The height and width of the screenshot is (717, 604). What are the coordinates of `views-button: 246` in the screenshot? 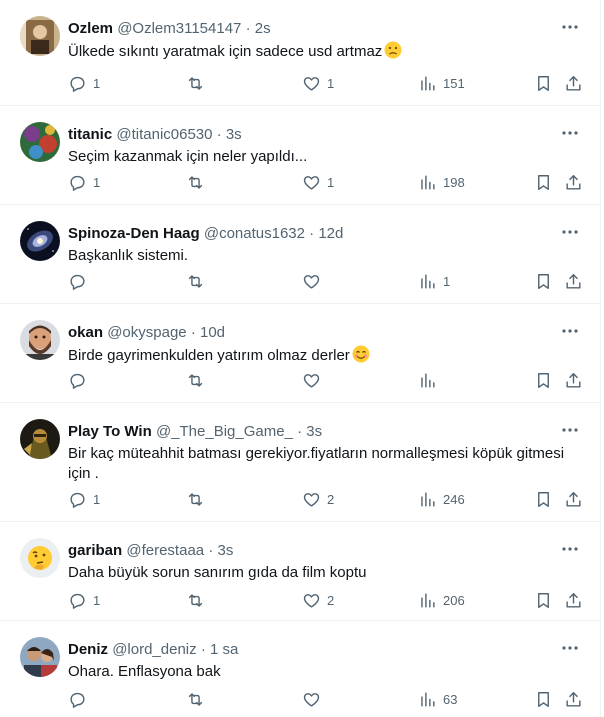 It's located at (441, 499).